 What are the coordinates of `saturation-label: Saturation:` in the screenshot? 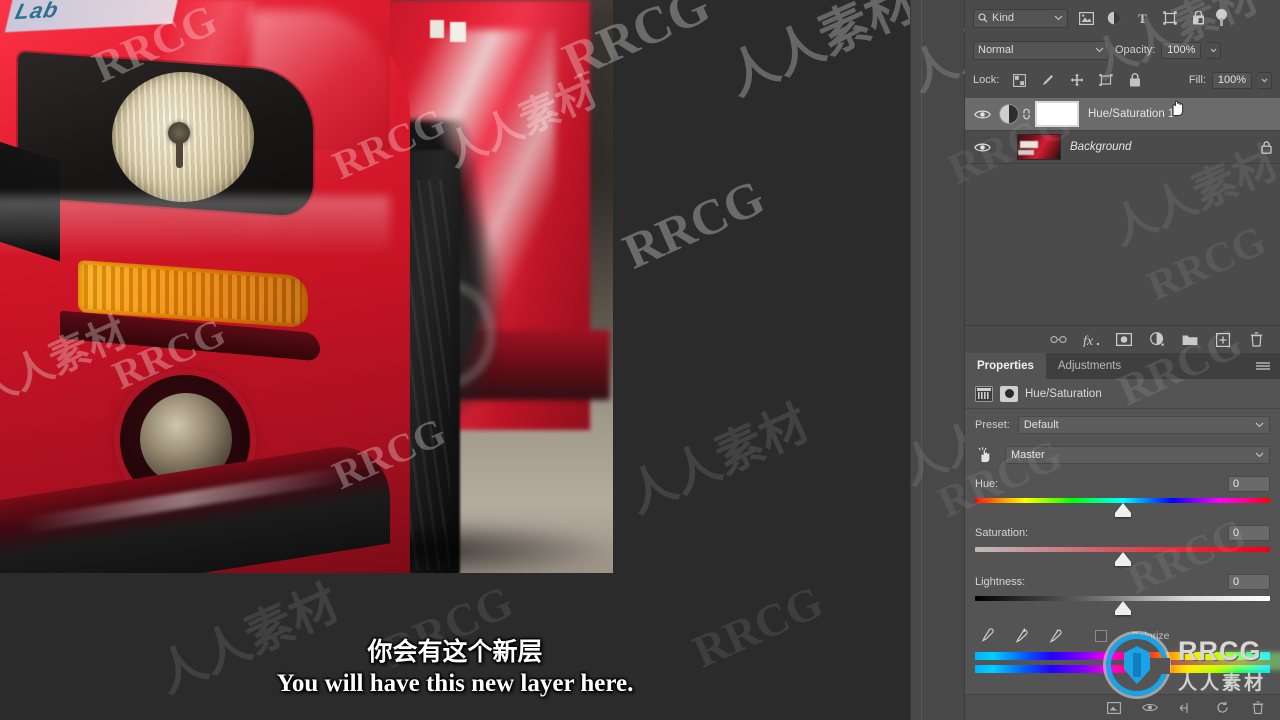 It's located at (1002, 532).